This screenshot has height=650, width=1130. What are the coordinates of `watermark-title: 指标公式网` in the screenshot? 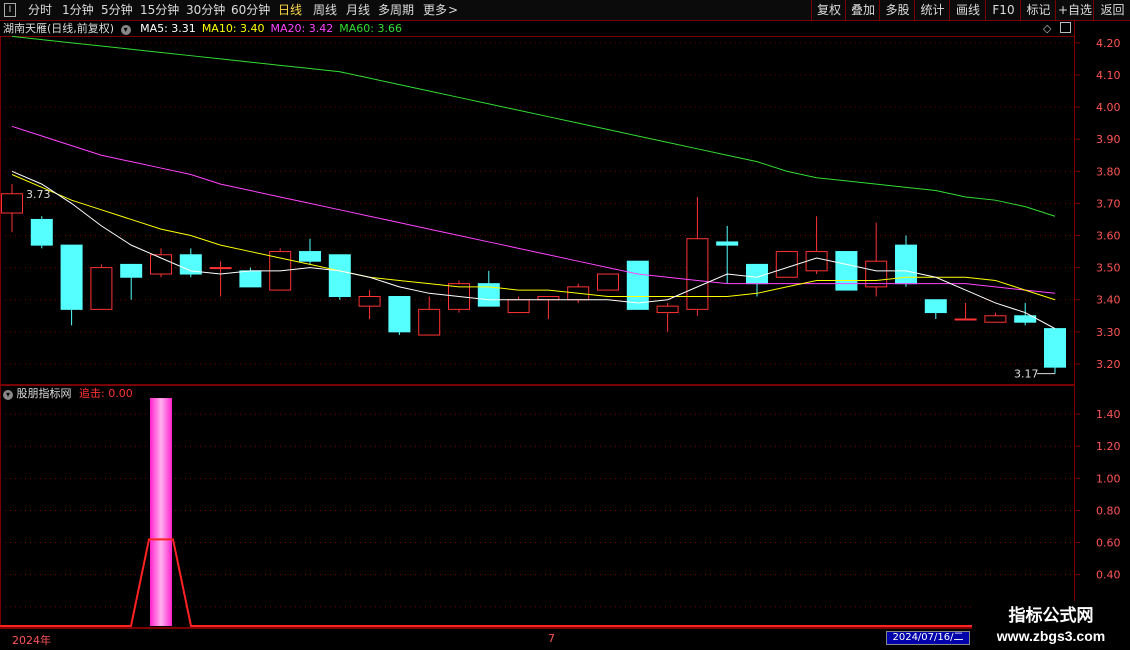 It's located at (1051, 615).